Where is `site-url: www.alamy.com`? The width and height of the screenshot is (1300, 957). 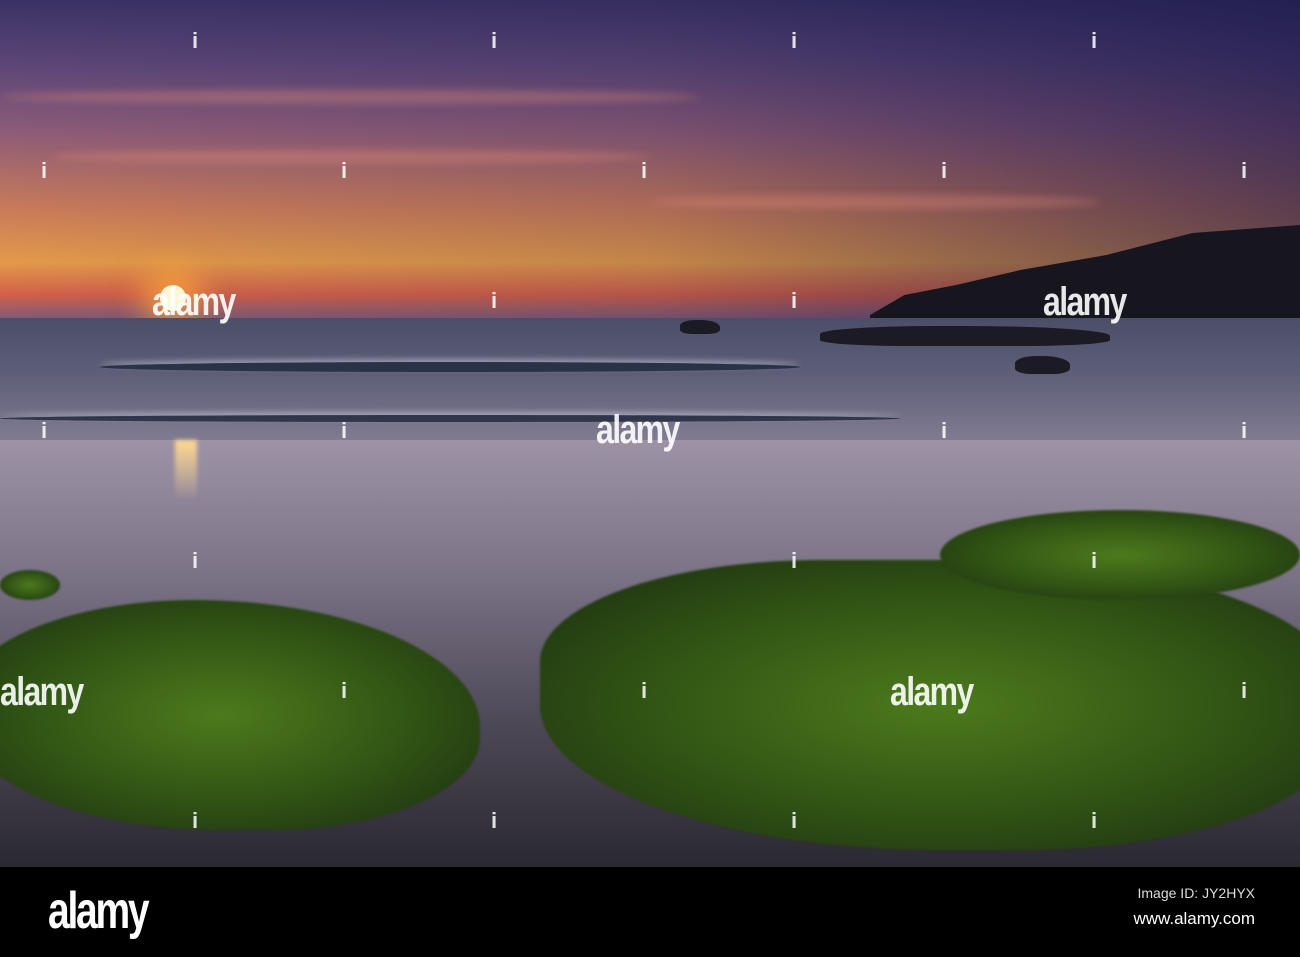
site-url: www.alamy.com is located at coordinates (1194, 918).